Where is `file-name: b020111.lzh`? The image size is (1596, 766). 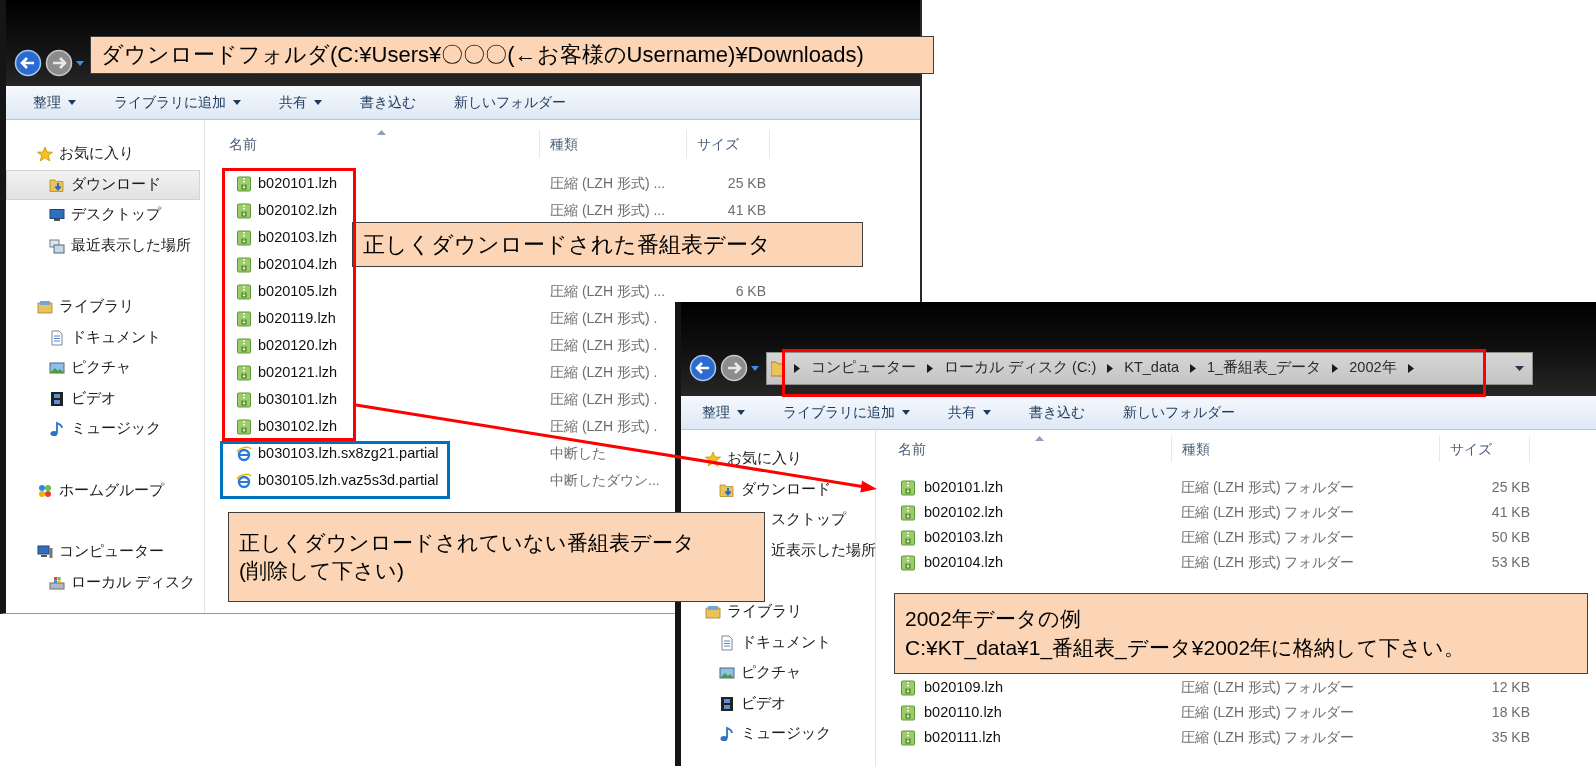 file-name: b020111.lzh is located at coordinates (962, 737).